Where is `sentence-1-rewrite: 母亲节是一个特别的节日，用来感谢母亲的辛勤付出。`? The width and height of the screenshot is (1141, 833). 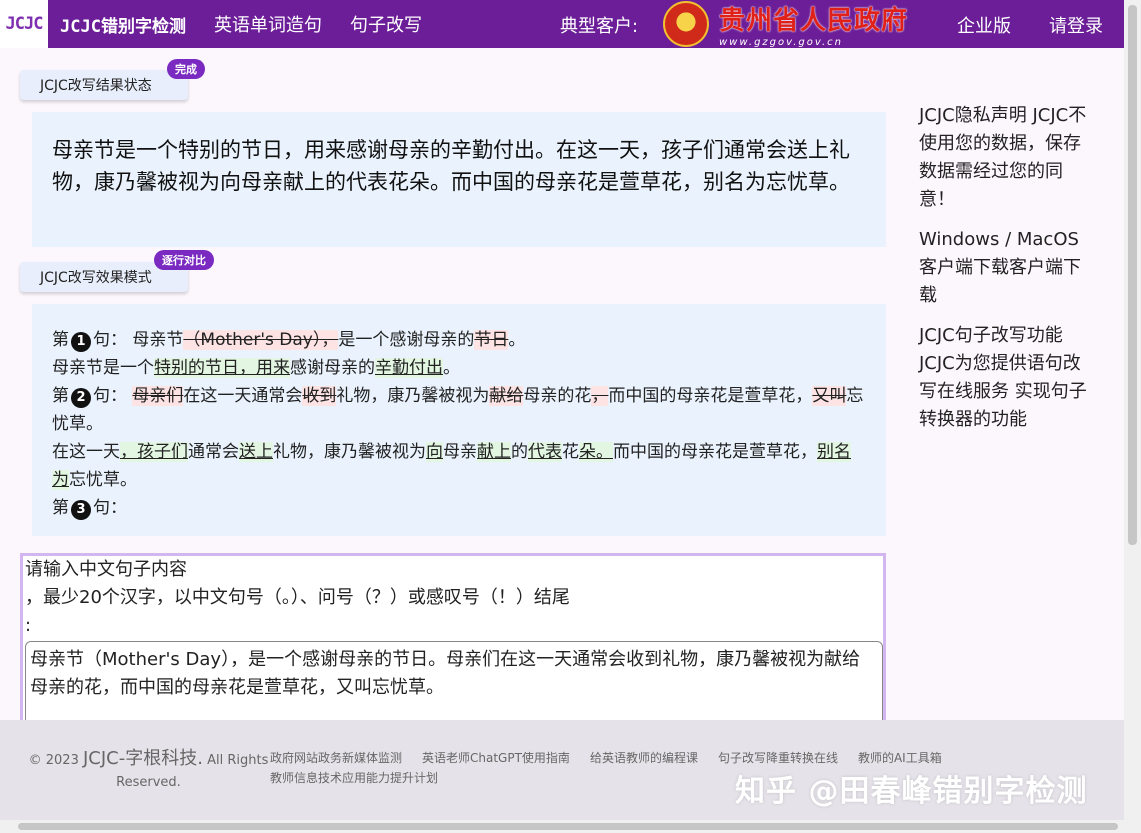 sentence-1-rewrite: 母亲节是一个特别的节日，用来感谢母亲的辛勤付出。 is located at coordinates (459, 368).